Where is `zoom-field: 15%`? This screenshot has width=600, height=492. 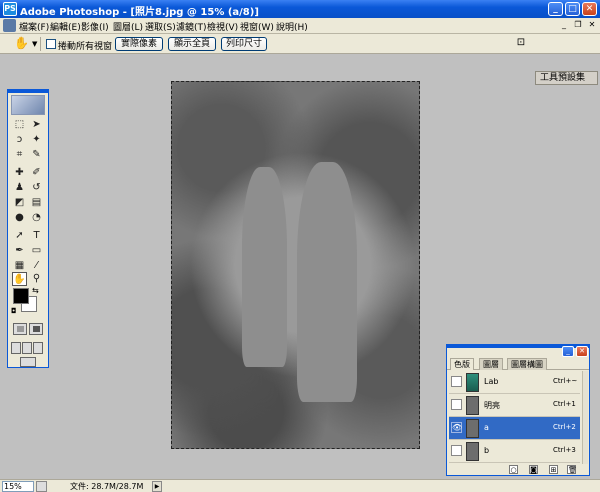
zoom-field: 15% is located at coordinates (18, 486).